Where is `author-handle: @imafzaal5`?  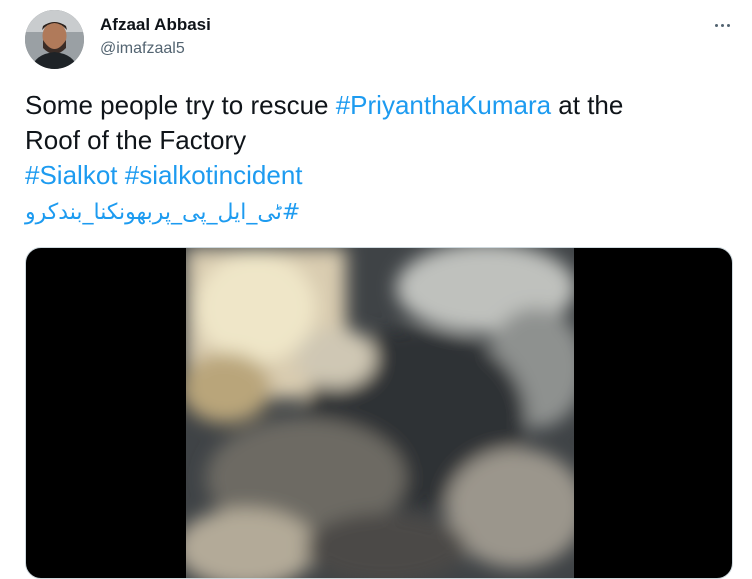 author-handle: @imafzaal5 is located at coordinates (142, 49).